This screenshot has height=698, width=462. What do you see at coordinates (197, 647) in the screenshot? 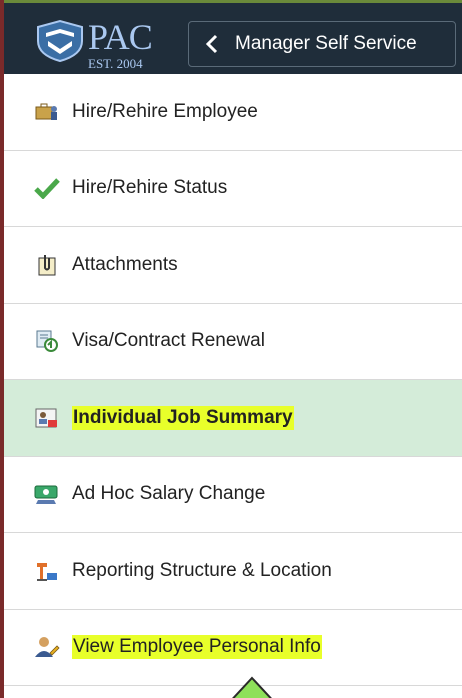
I see `menu-item-label: View Employee Personal Info` at bounding box center [197, 647].